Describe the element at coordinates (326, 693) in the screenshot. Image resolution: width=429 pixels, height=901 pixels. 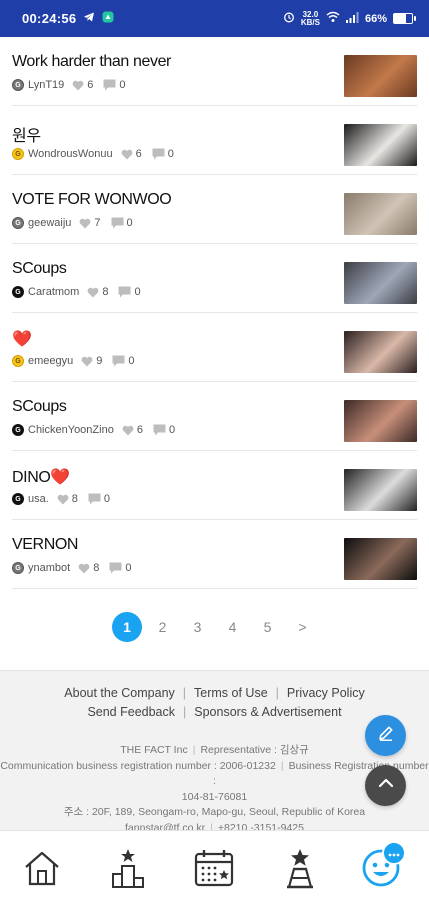
I see `privacy-link: Privacy Policy` at that location.